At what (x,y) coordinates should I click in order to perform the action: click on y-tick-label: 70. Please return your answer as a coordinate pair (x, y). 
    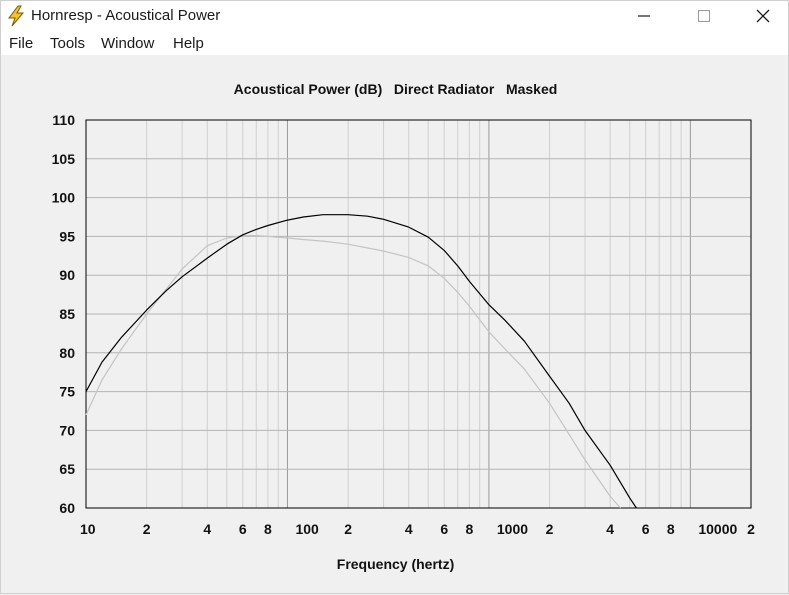
    Looking at the image, I should click on (67, 430).